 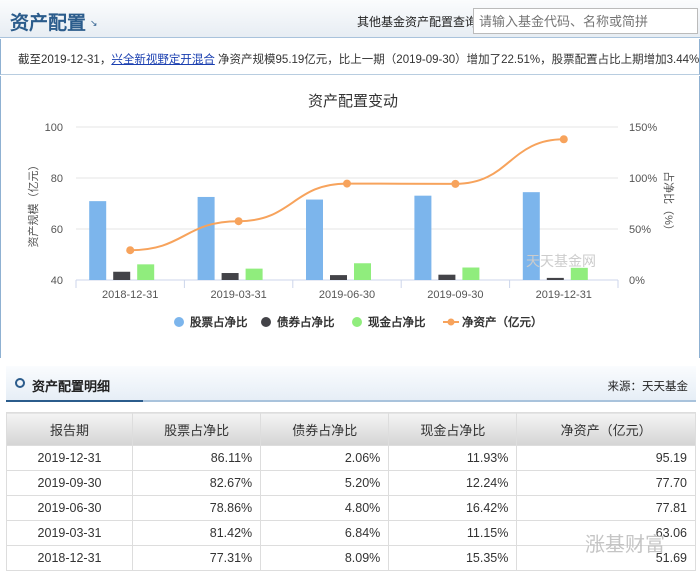 What do you see at coordinates (197, 483) in the screenshot?
I see `table-cell: 82.67%` at bounding box center [197, 483].